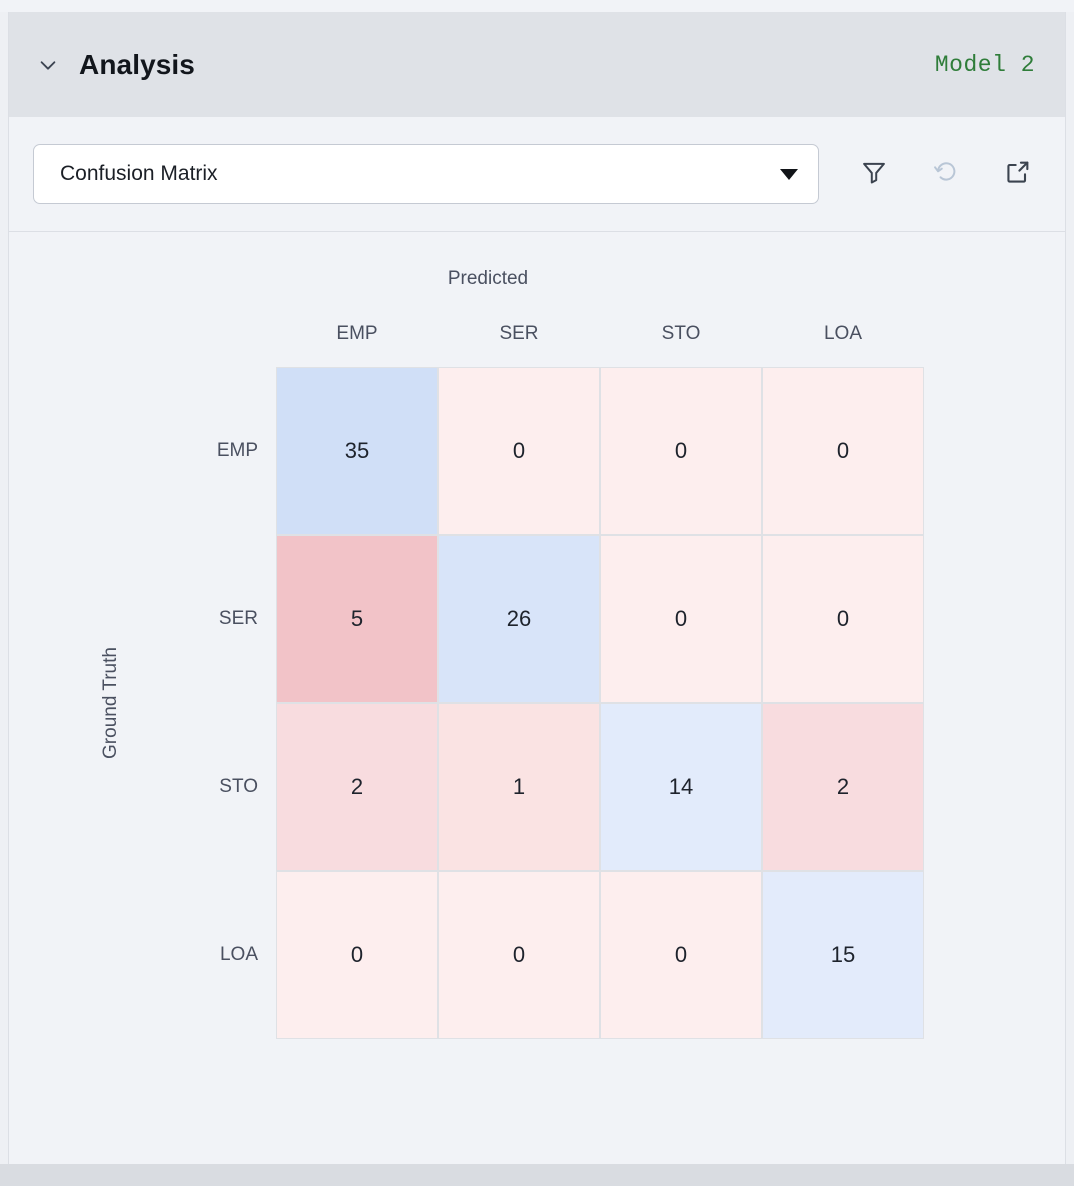 The image size is (1074, 1186). I want to click on matrix-cell: 14, so click(681, 787).